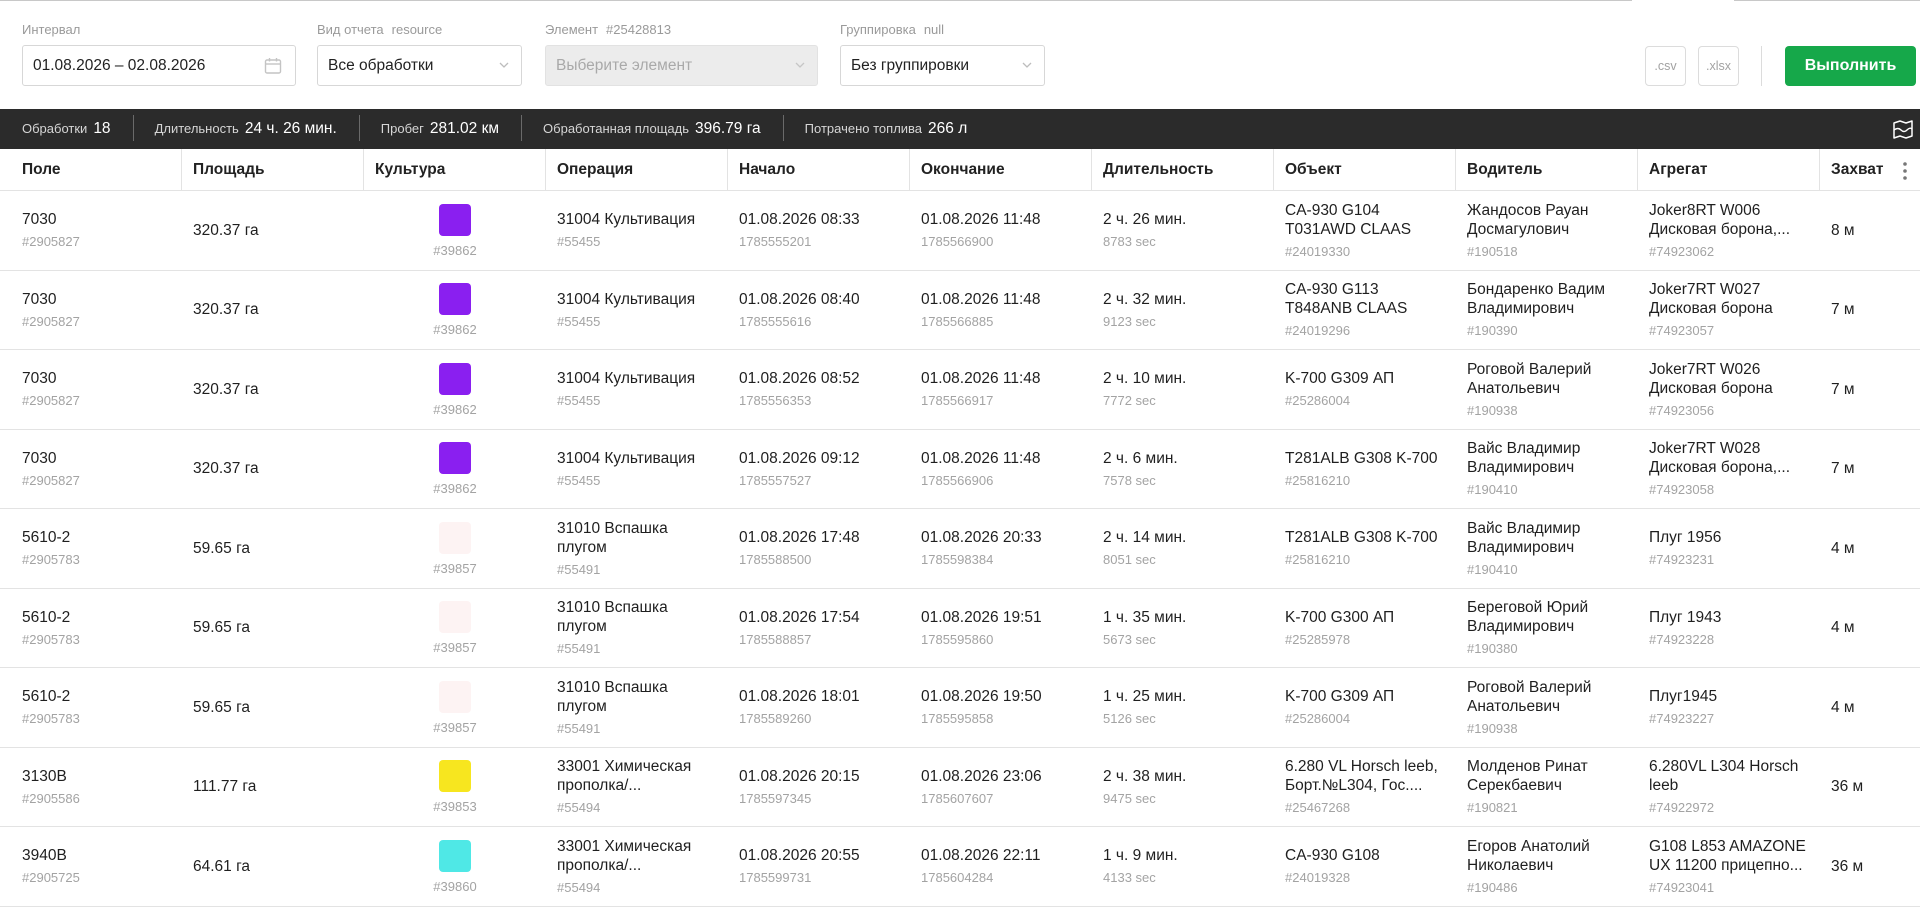  Describe the element at coordinates (1870, 169) in the screenshot. I see `column-header-width: Захват` at that location.